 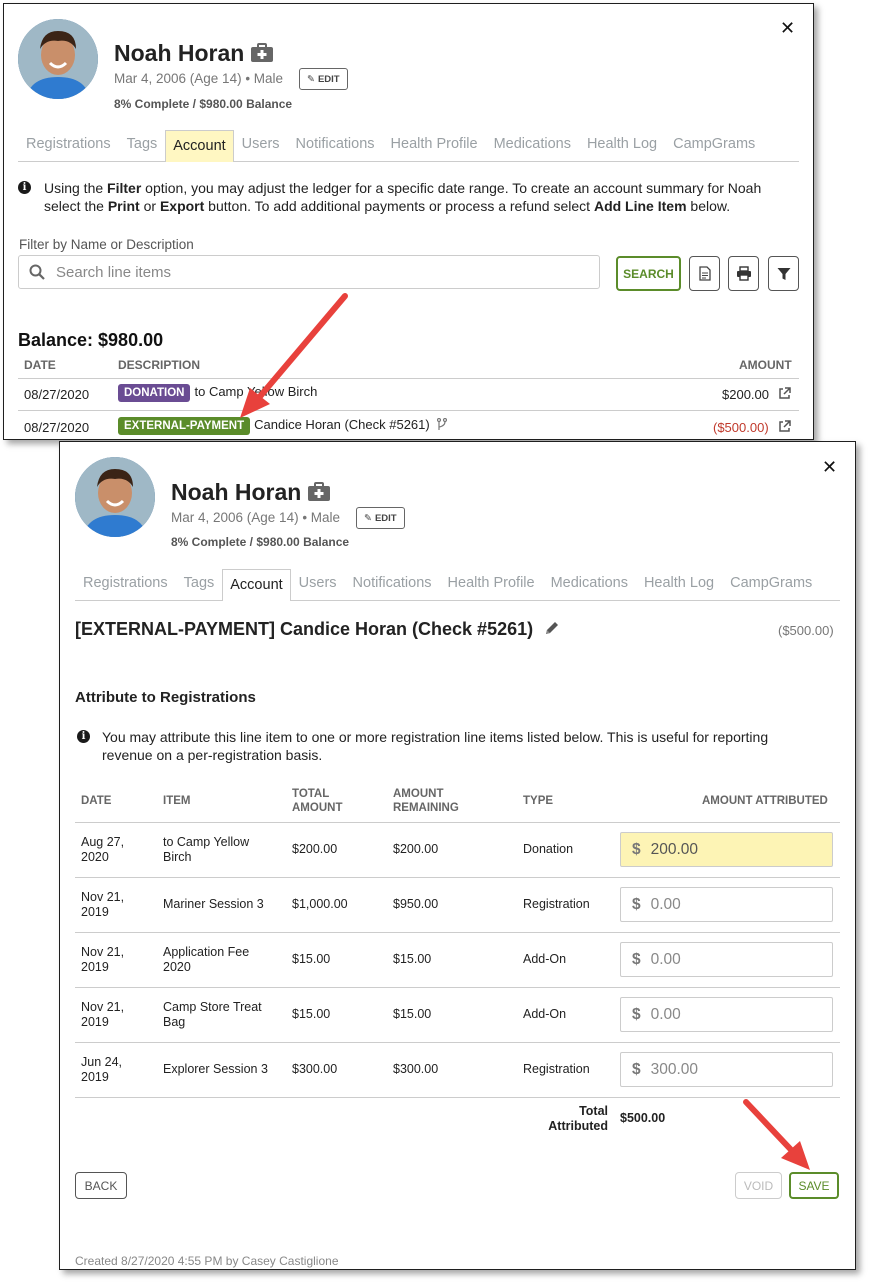 What do you see at coordinates (726, 1069) in the screenshot?
I see `amount-attributed-input: $300.00` at bounding box center [726, 1069].